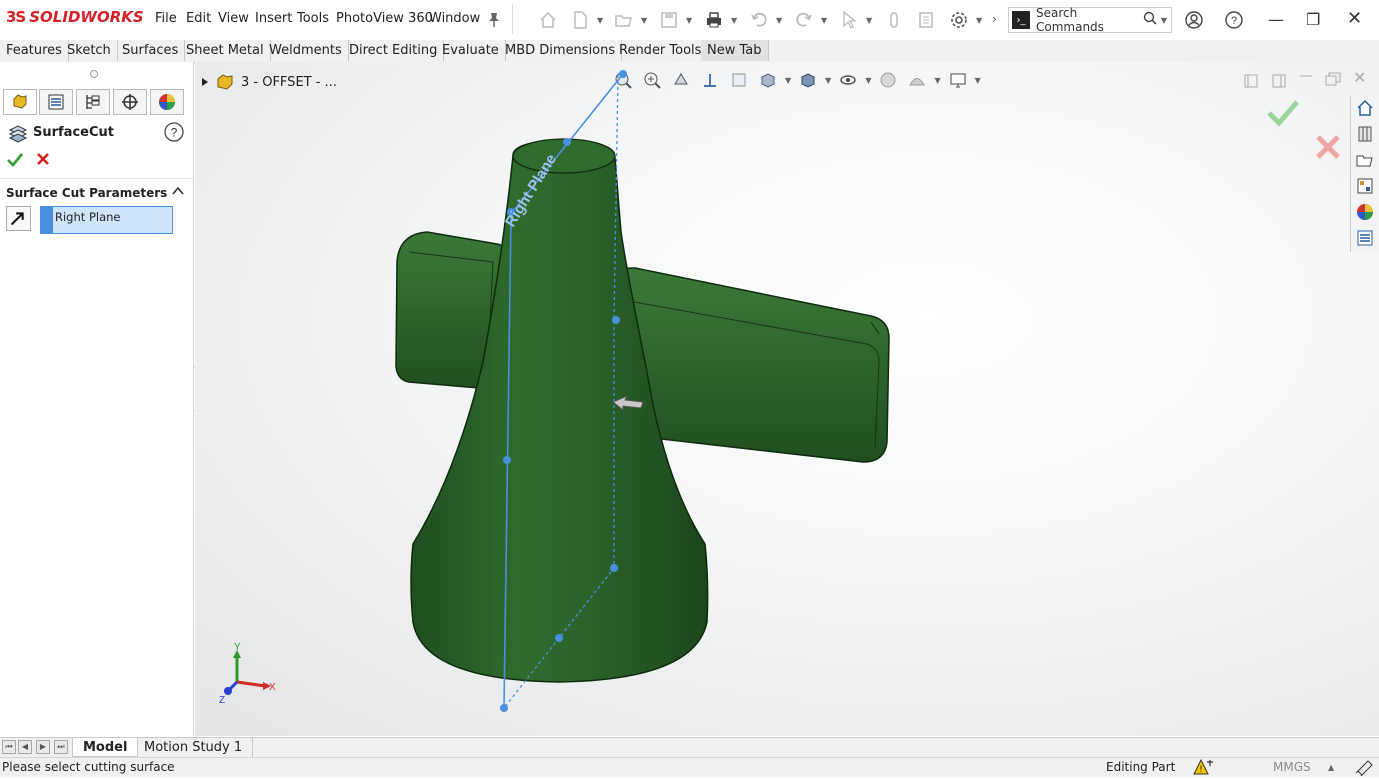 The image size is (1379, 779). Describe the element at coordinates (87, 217) in the screenshot. I see `selection-item: Right Plane` at that location.